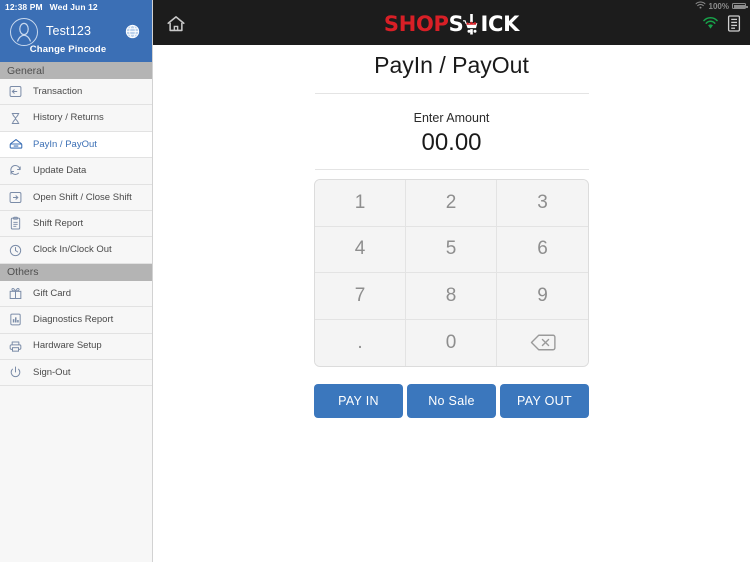 Image resolution: width=750 pixels, height=562 pixels. Describe the element at coordinates (15, 346) in the screenshot. I see `printer-icon` at that location.